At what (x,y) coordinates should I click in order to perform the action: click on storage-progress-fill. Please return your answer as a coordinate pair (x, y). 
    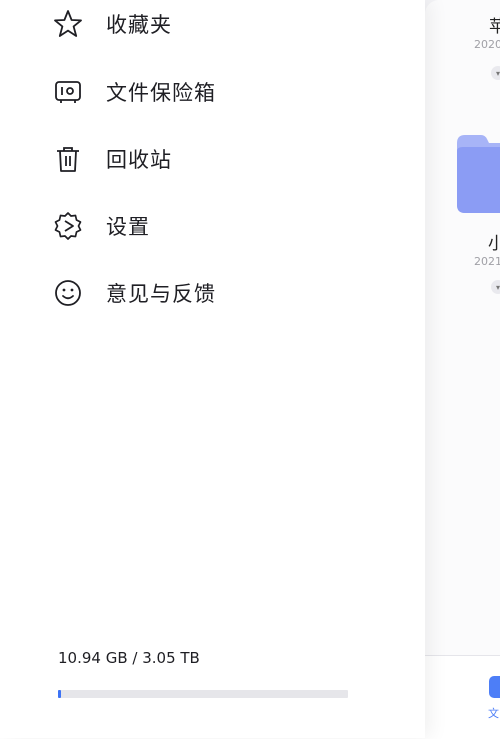
    Looking at the image, I should click on (59, 694).